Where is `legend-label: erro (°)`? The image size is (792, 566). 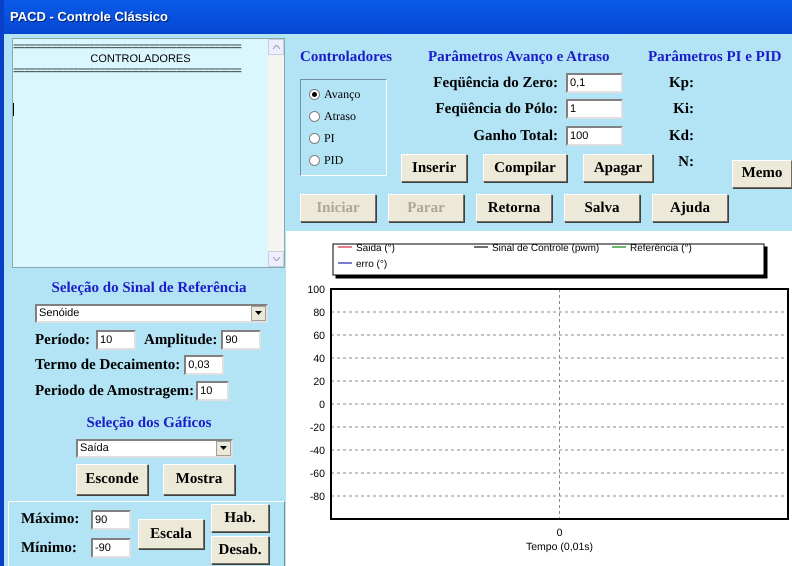 legend-label: erro (°) is located at coordinates (372, 264).